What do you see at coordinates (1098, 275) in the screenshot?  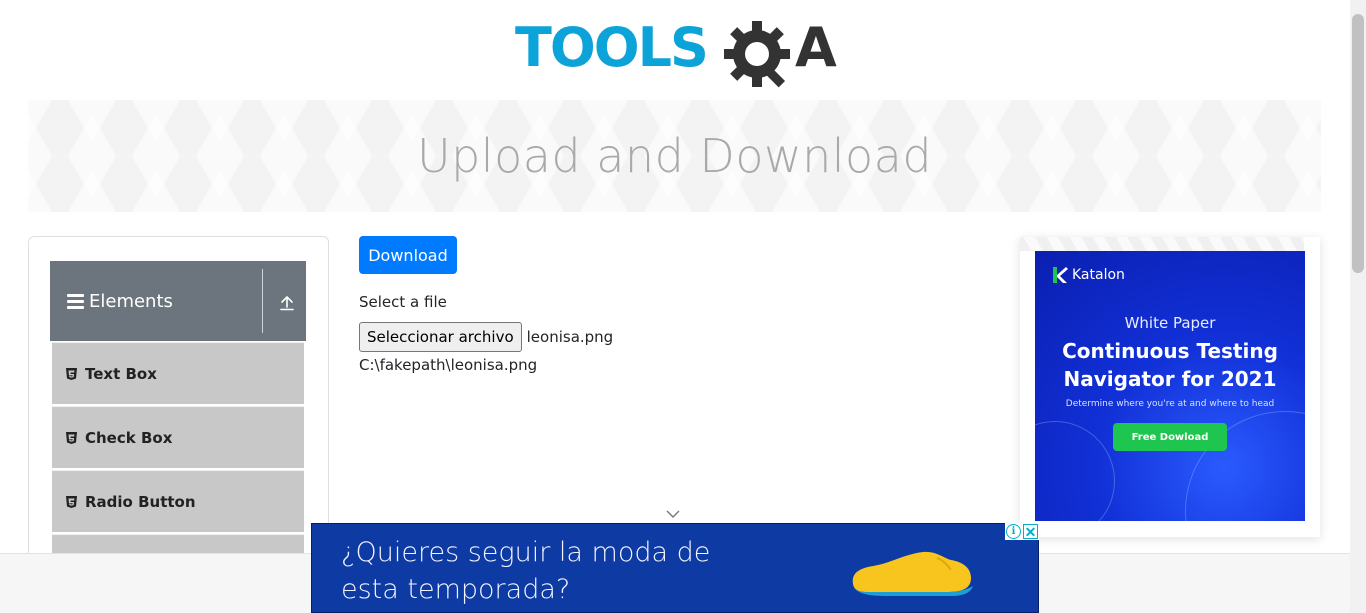 I see `katalon-brand-name: Katalon` at bounding box center [1098, 275].